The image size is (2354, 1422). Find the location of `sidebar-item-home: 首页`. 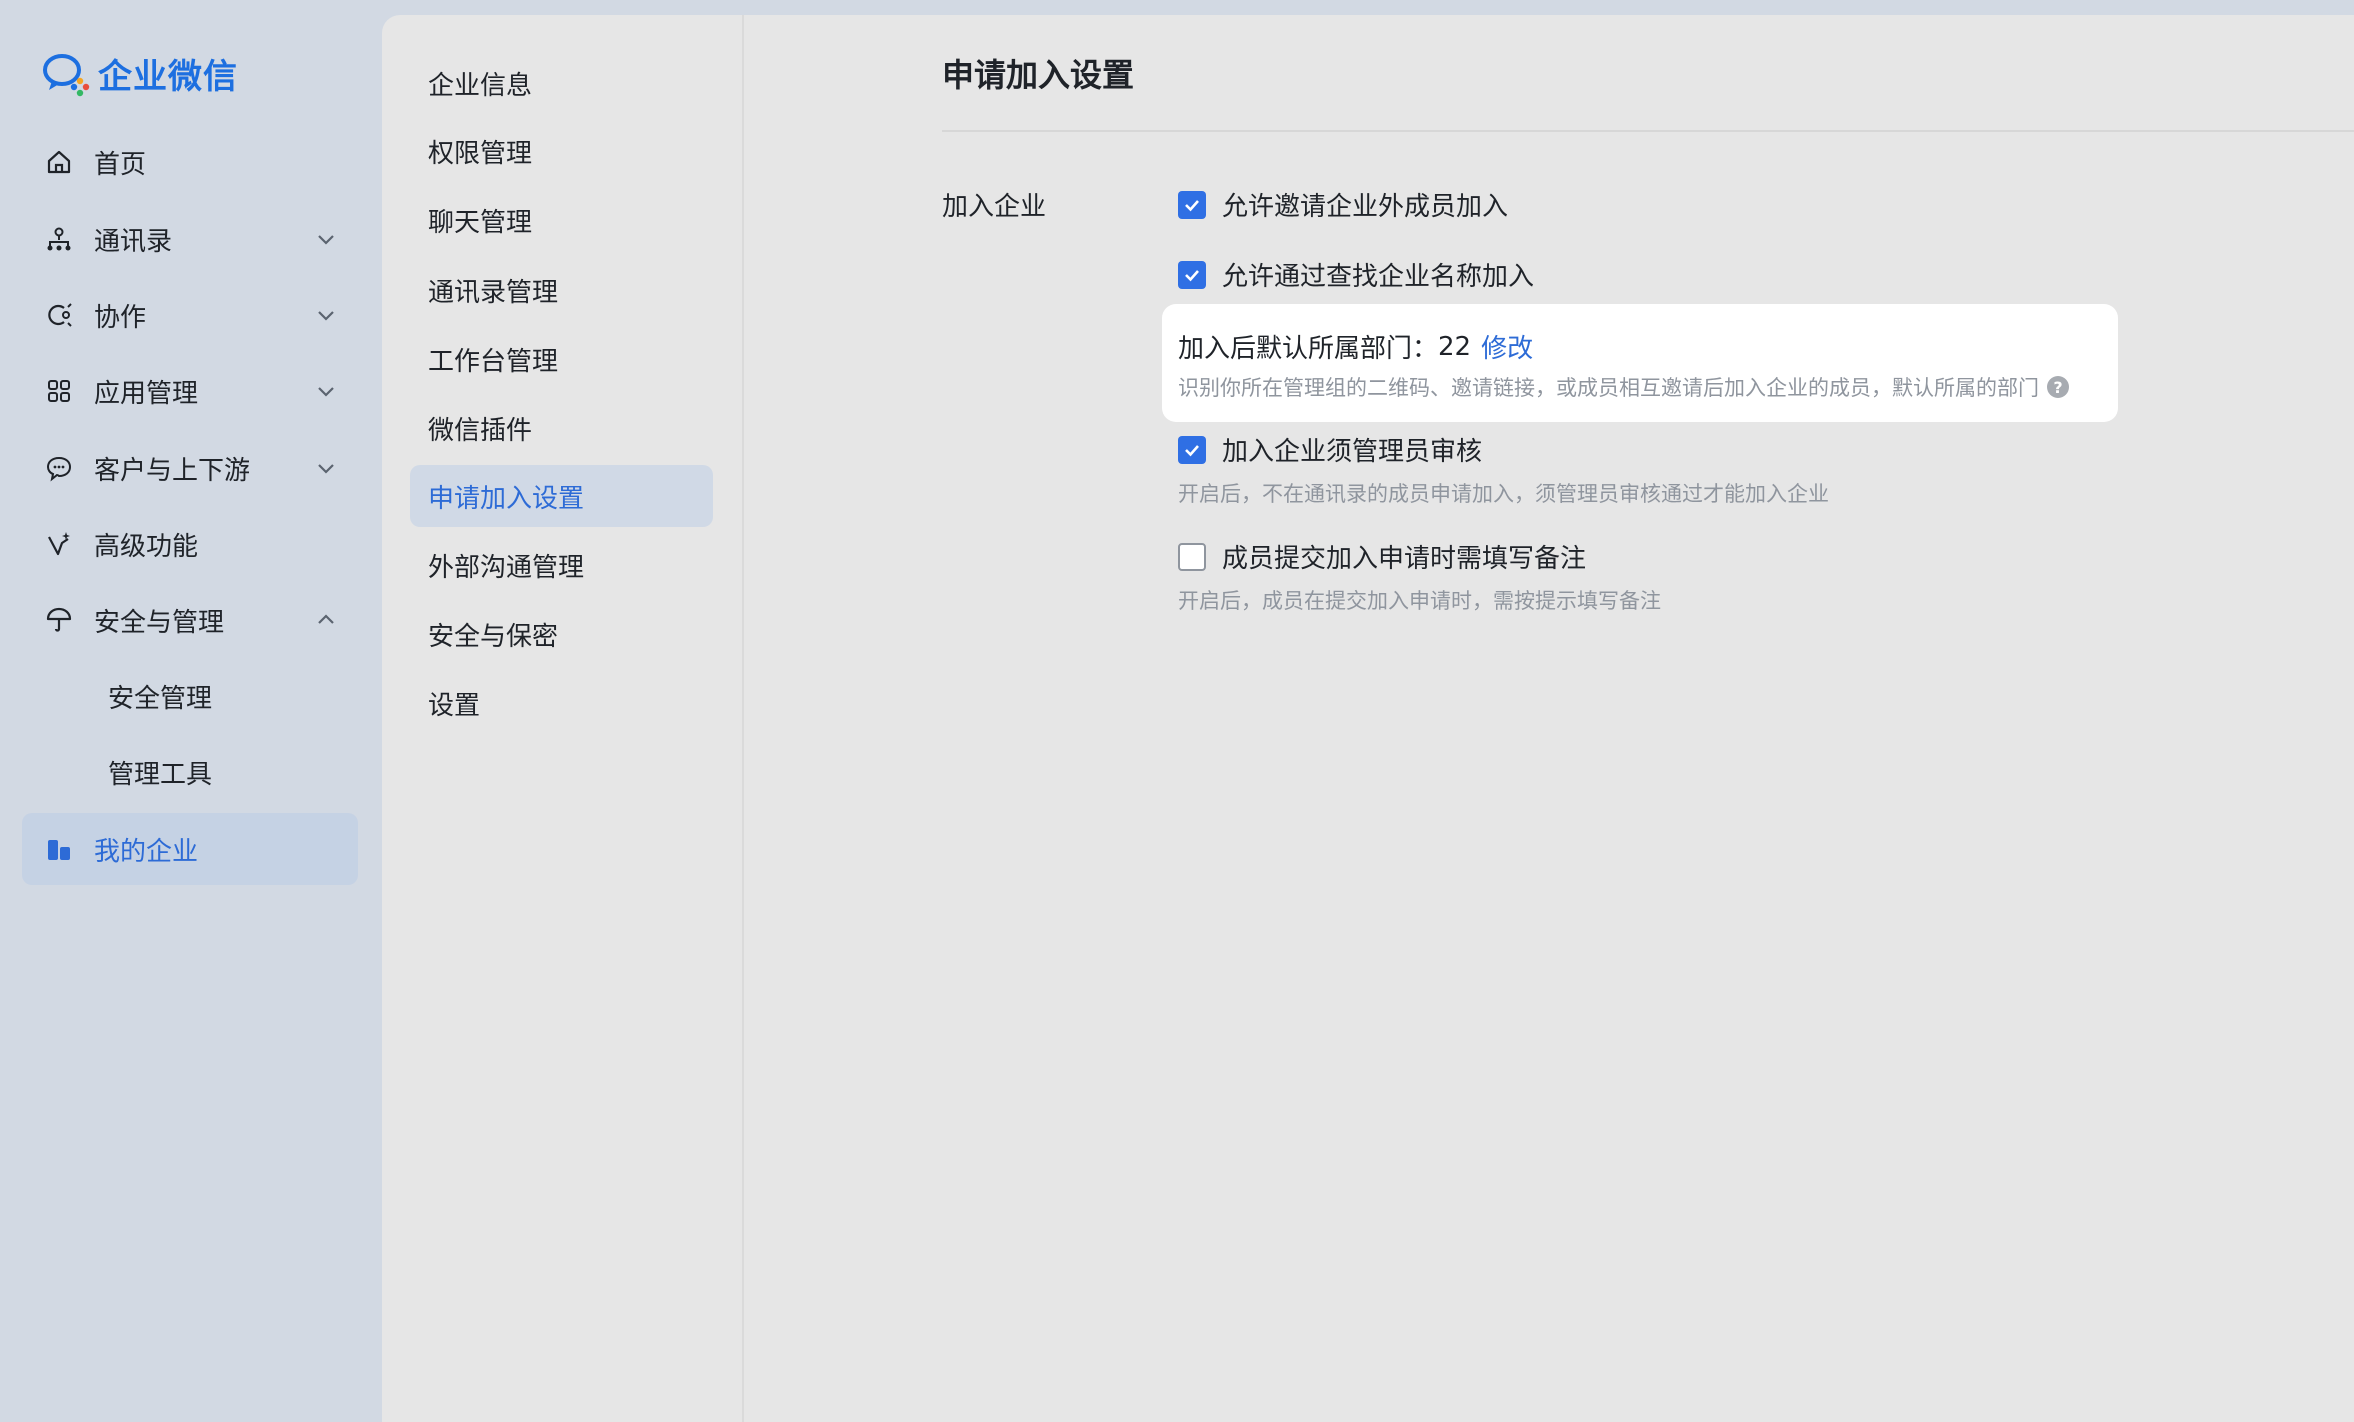

sidebar-item-home: 首页 is located at coordinates (190, 162).